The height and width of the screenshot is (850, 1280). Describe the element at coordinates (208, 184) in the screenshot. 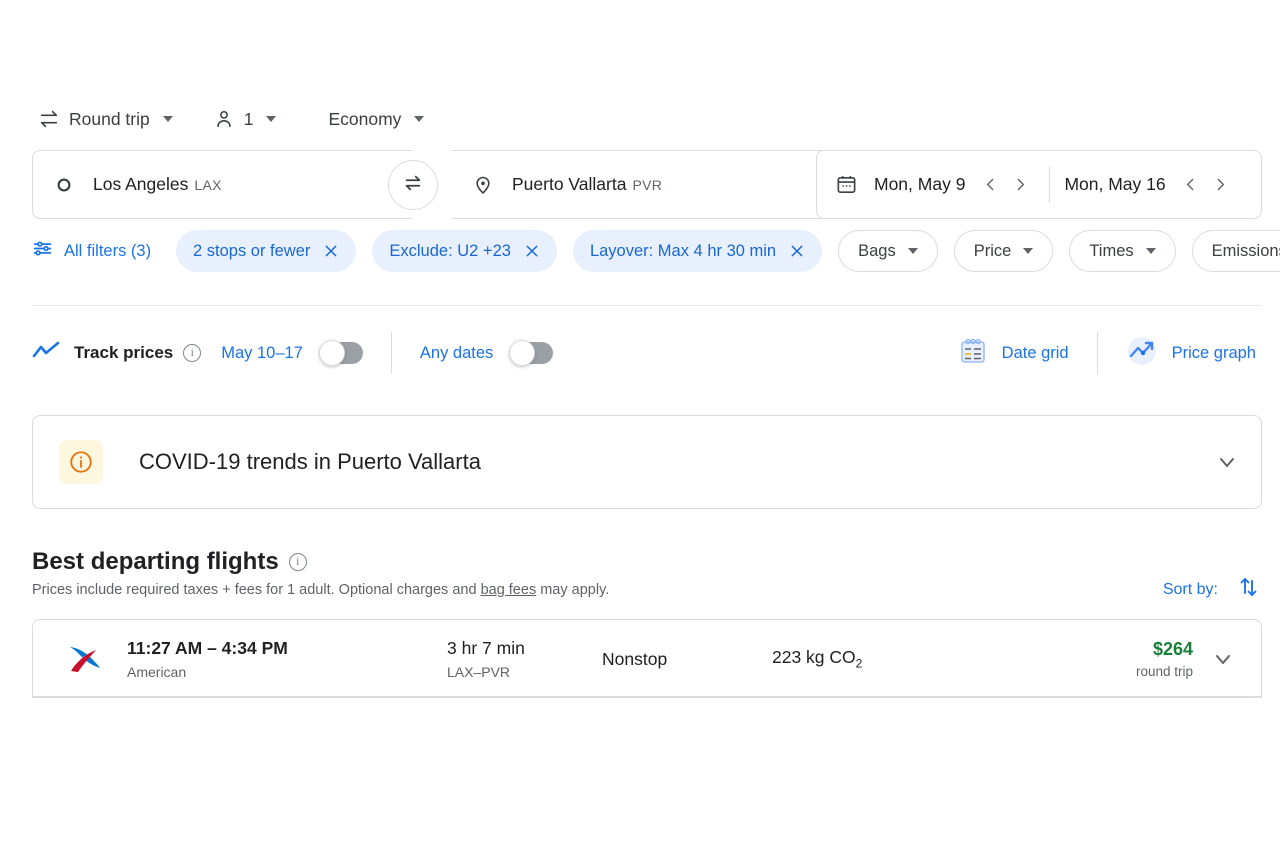

I see `origin-code: LAX` at that location.